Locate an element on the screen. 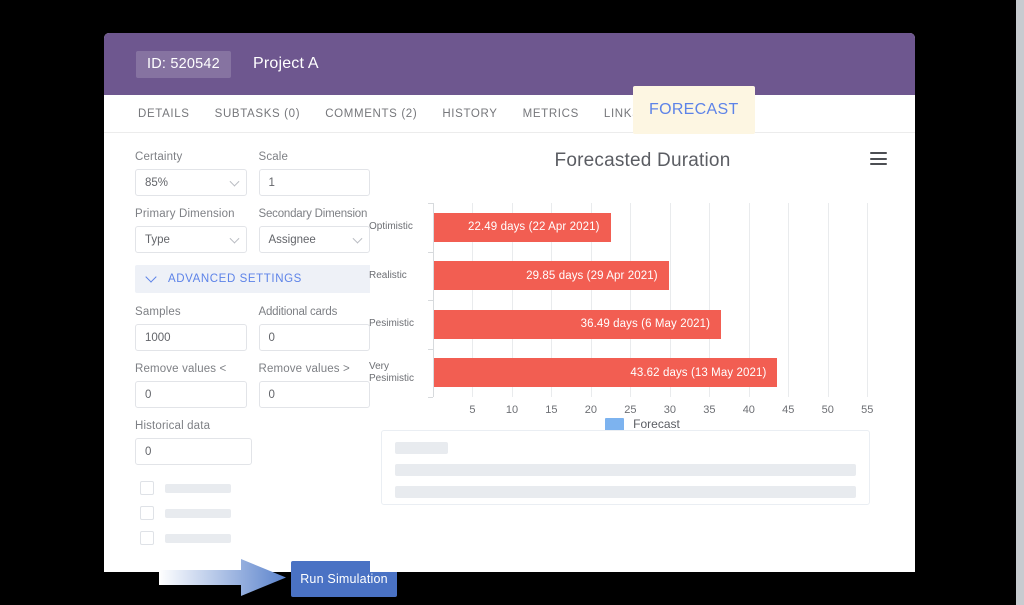 Image resolution: width=1024 pixels, height=605 pixels. x-axis-tick-label: 35 is located at coordinates (709, 410).